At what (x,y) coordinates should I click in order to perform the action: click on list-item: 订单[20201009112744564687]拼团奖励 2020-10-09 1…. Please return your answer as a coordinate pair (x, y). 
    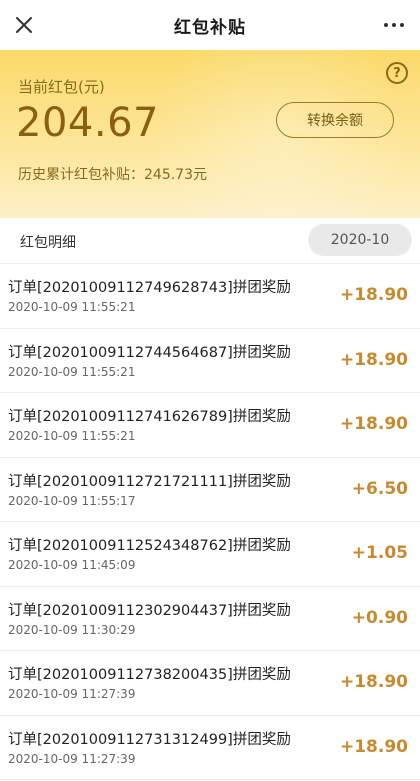
    Looking at the image, I should click on (210, 360).